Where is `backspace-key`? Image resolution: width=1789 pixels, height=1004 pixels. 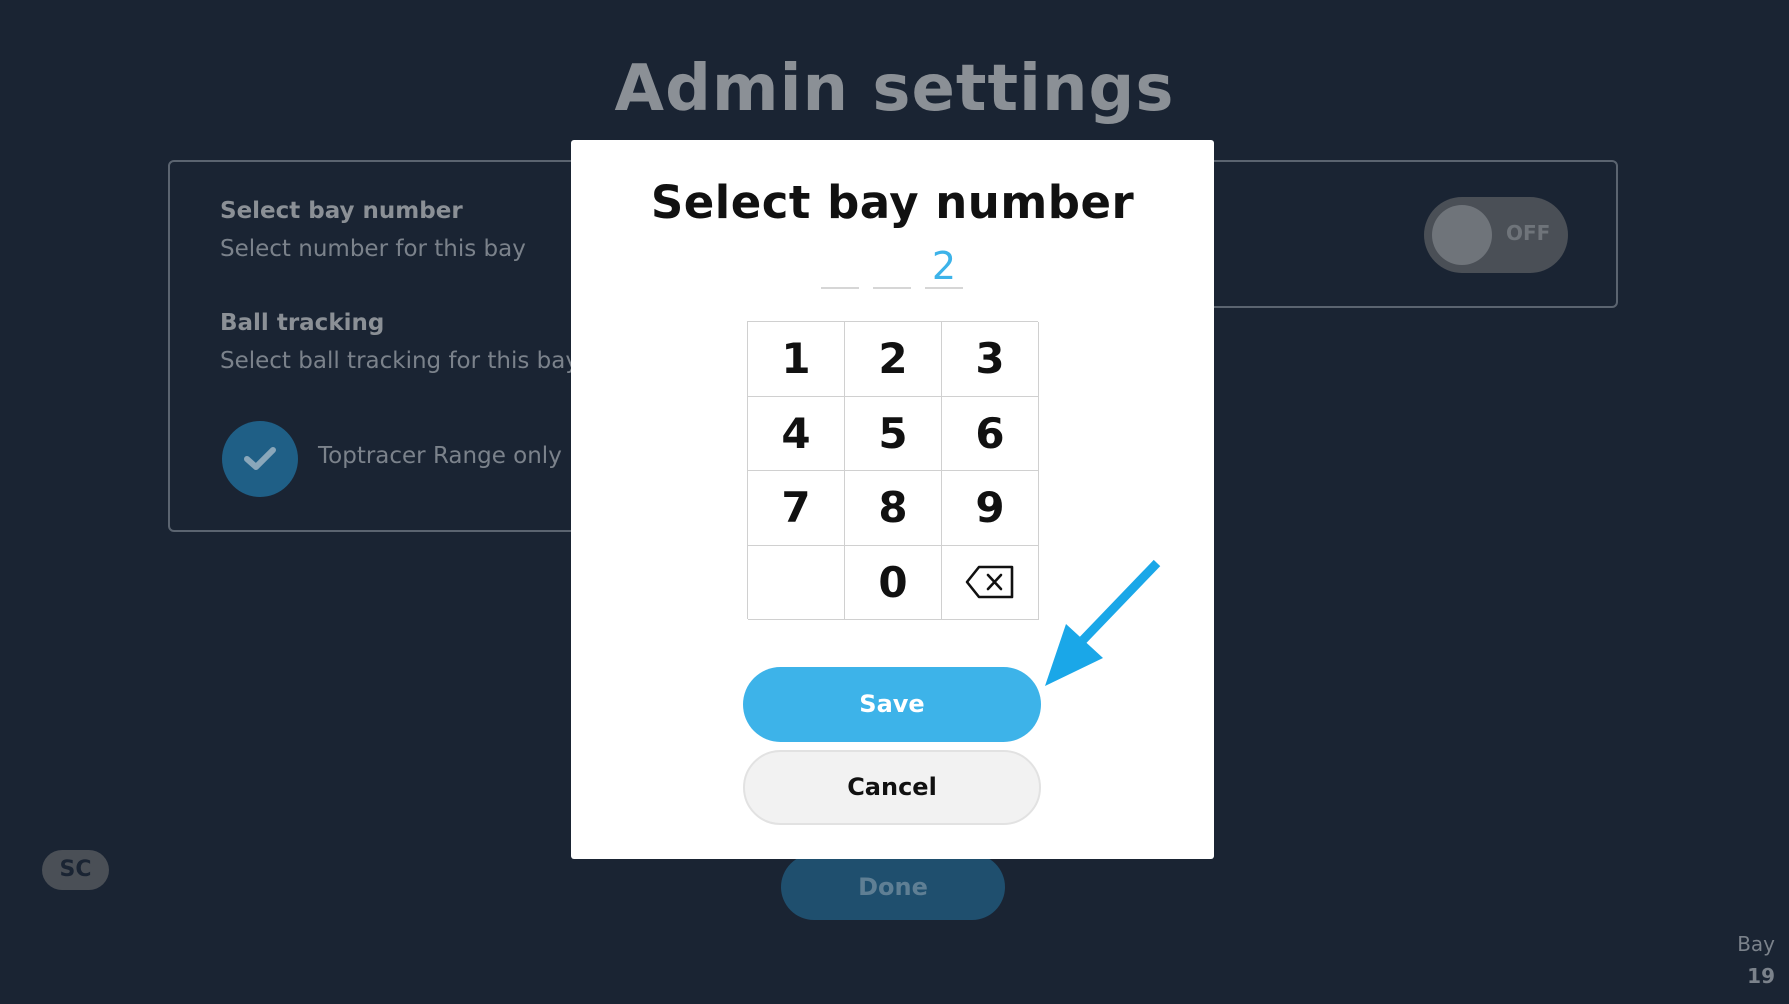 backspace-key is located at coordinates (990, 582).